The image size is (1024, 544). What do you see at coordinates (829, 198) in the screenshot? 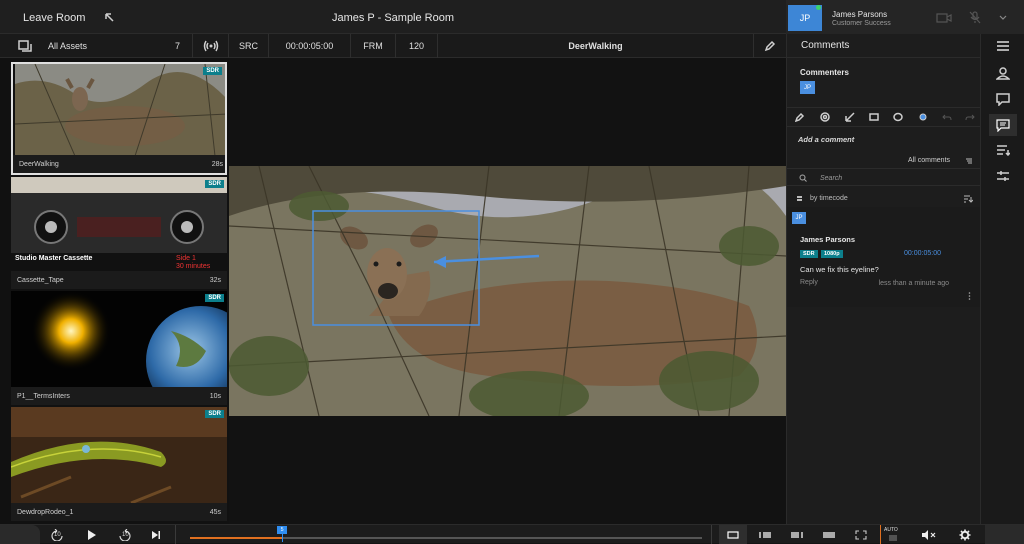
I see `sort-by-timecode: by timecode` at bounding box center [829, 198].